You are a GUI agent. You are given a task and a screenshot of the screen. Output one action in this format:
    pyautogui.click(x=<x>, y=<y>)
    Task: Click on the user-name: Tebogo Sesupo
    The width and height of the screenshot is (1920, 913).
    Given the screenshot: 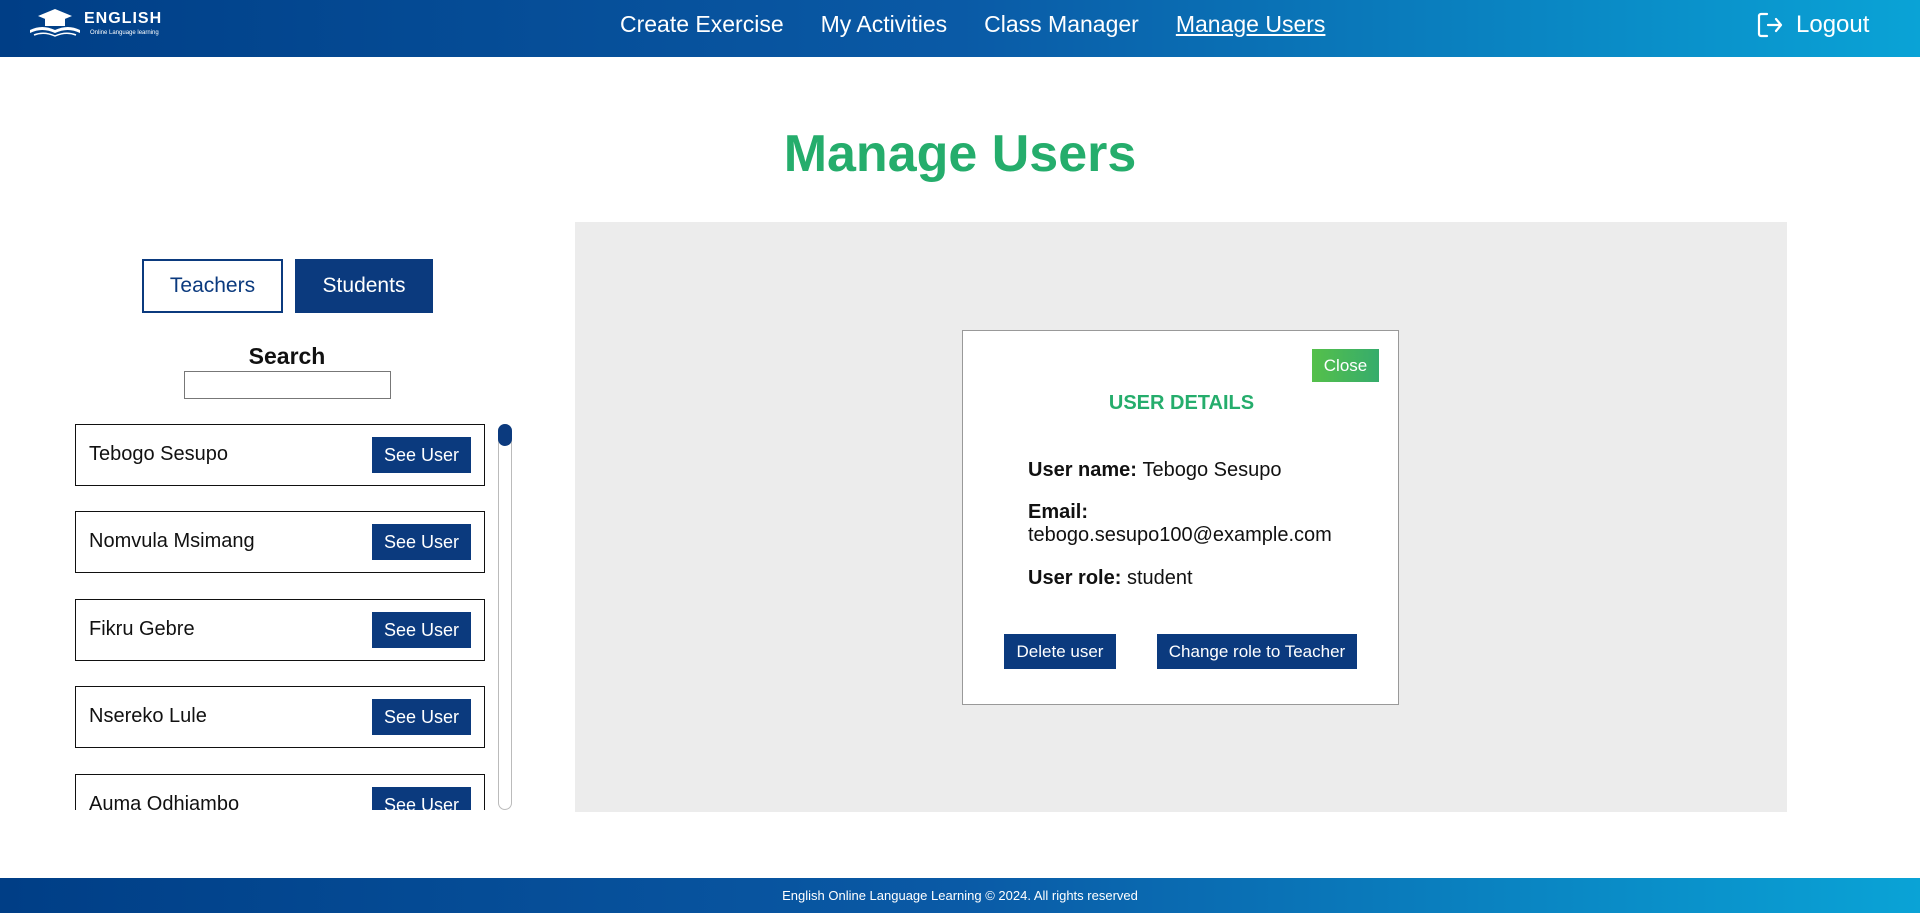 What is the action you would take?
    pyautogui.click(x=159, y=454)
    